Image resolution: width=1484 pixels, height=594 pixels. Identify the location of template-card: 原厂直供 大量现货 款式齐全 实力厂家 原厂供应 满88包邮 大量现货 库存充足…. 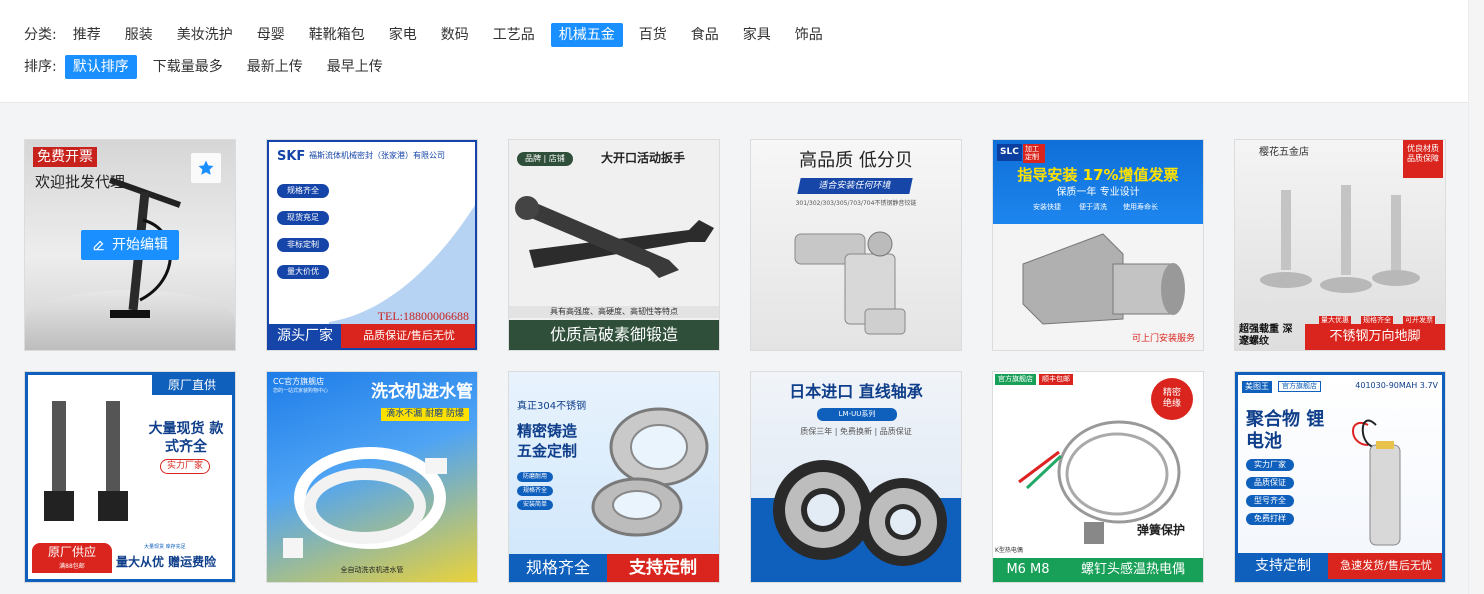
(130, 477).